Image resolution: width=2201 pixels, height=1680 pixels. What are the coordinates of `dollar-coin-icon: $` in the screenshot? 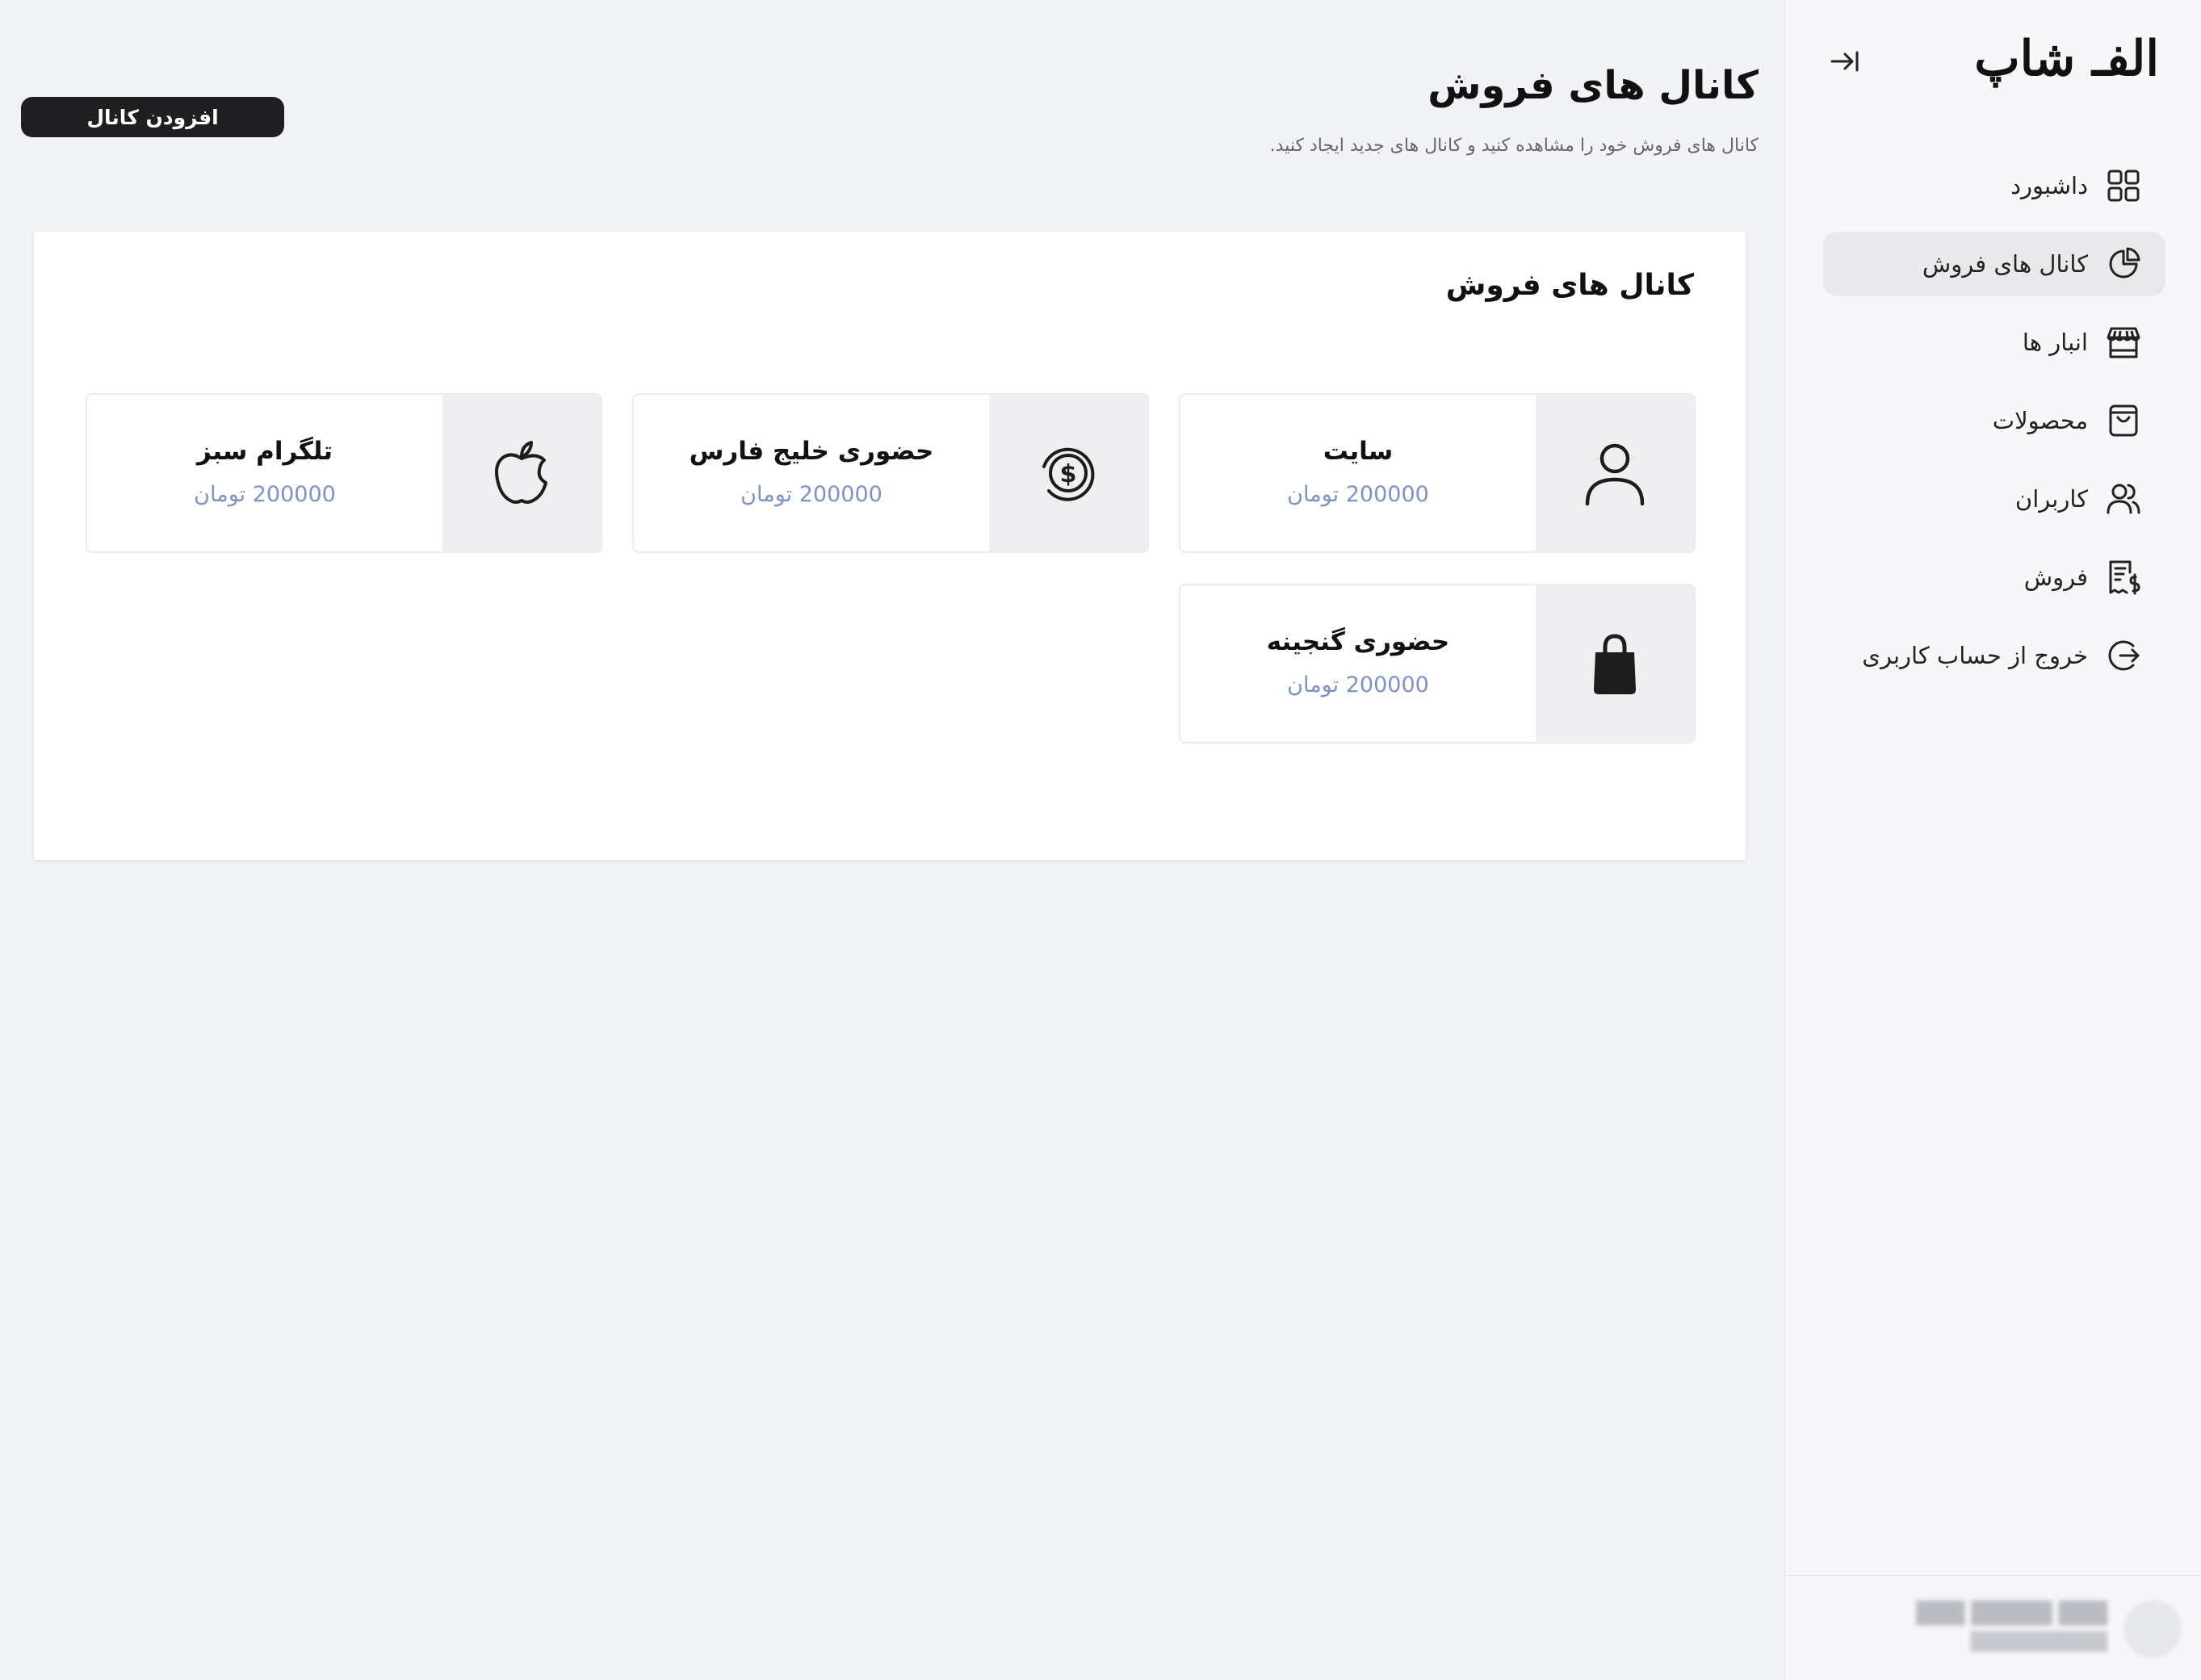 It's located at (1068, 474).